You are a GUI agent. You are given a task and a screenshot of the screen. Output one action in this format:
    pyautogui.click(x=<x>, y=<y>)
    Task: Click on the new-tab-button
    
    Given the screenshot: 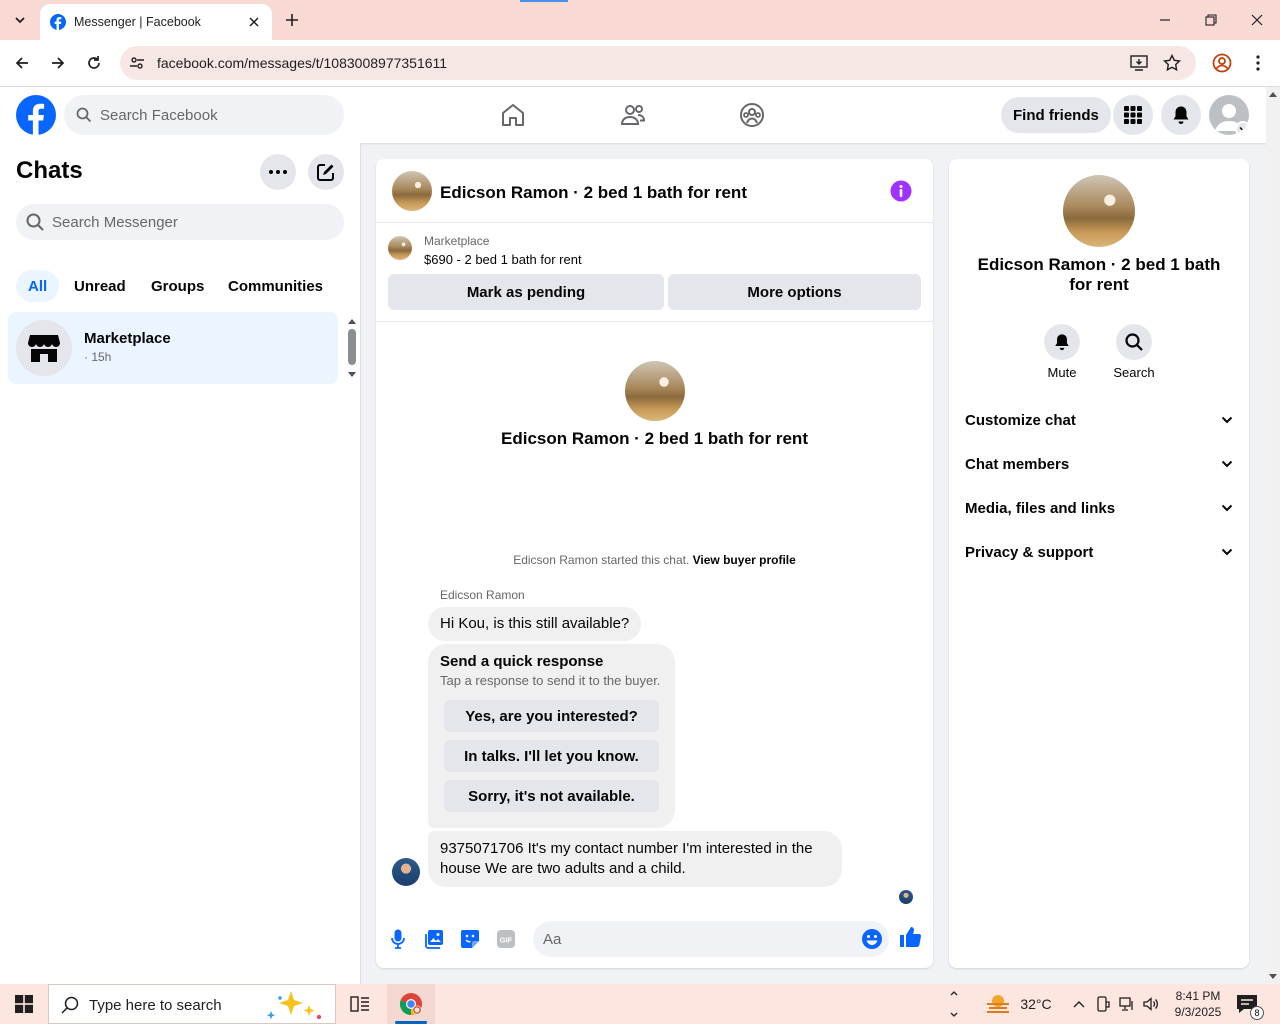 What is the action you would take?
    pyautogui.click(x=292, y=20)
    